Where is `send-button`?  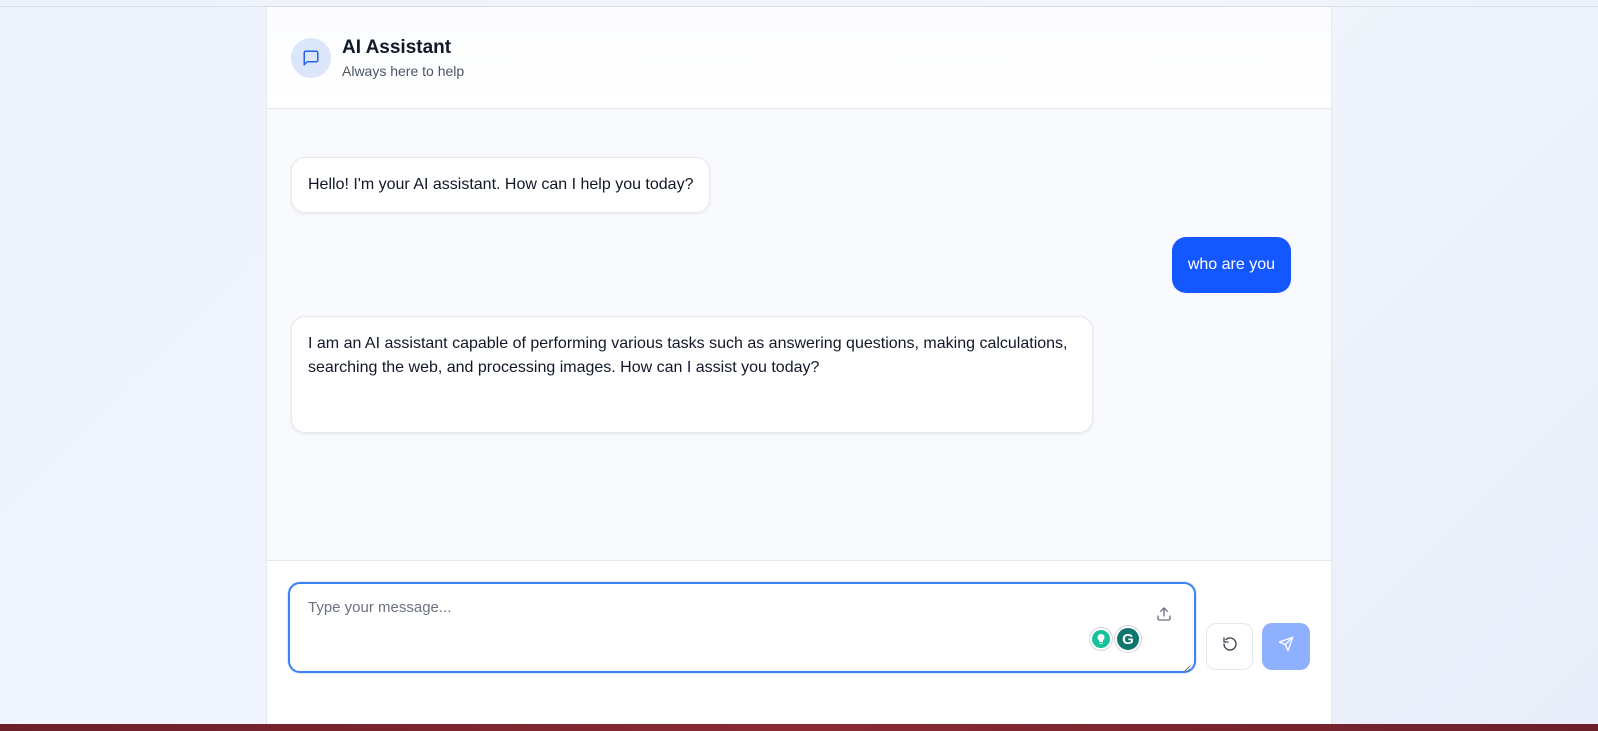 send-button is located at coordinates (1286, 646).